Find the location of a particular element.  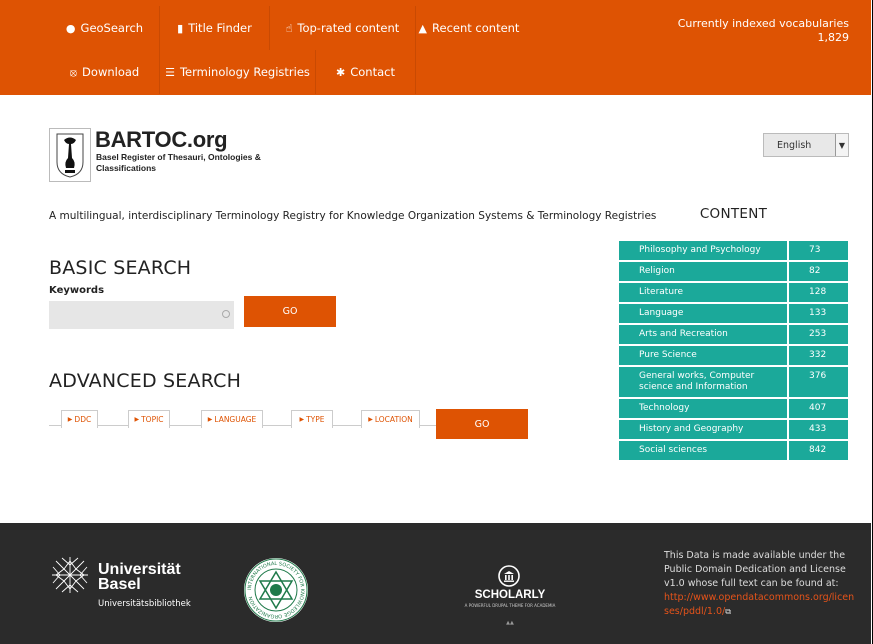

filter-tab-topic: ▶ TOPIC is located at coordinates (149, 419).